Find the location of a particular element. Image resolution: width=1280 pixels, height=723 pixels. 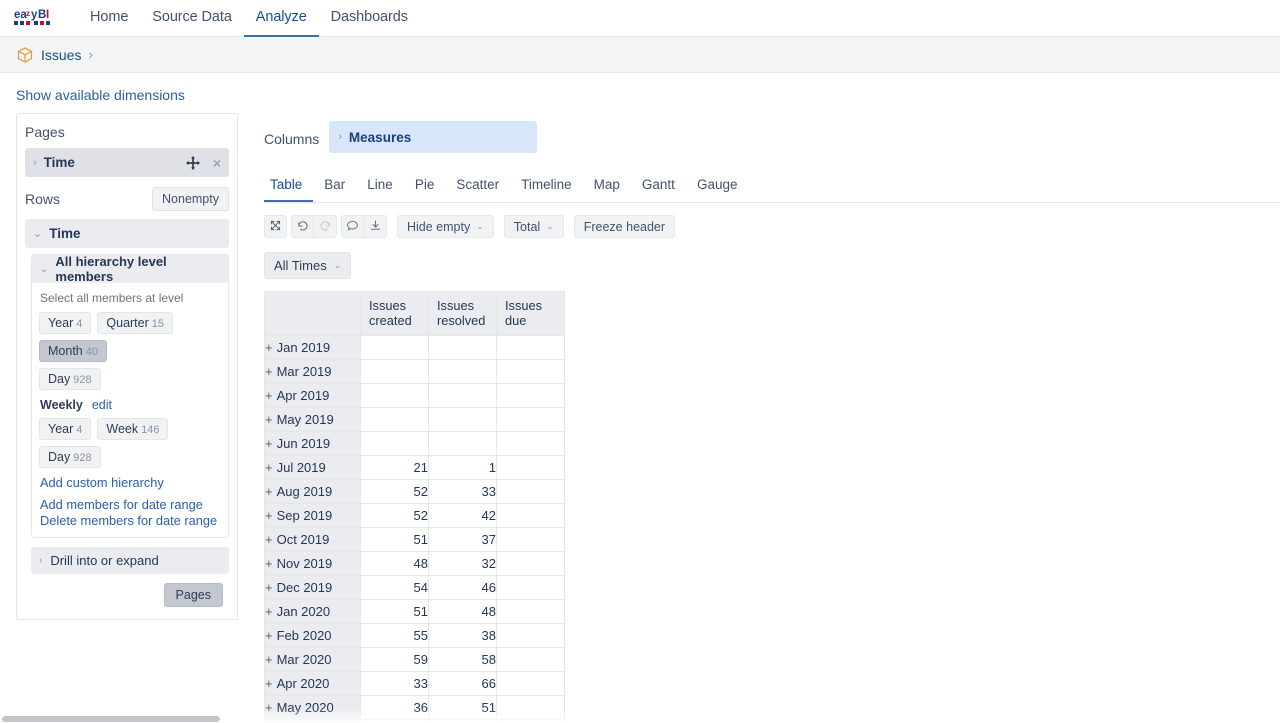

rows-dimension-tile-time: ⌄ Time is located at coordinates (127, 233).